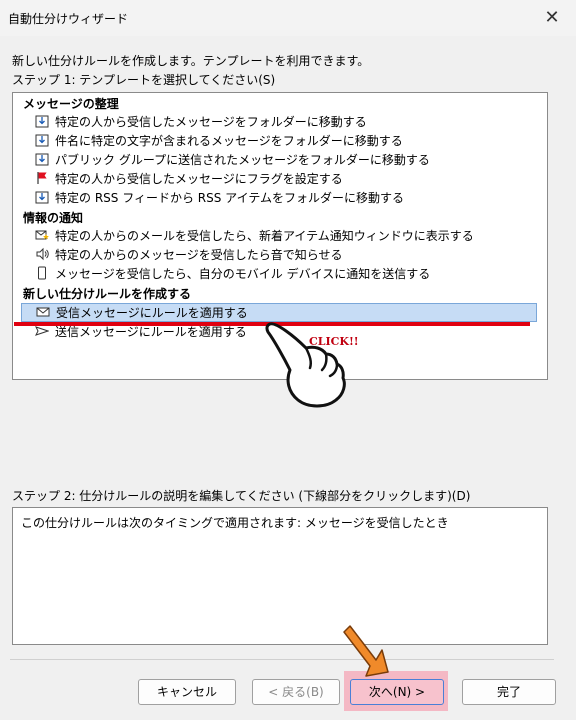  What do you see at coordinates (305, 365) in the screenshot?
I see `pointing-hand-icon` at bounding box center [305, 365].